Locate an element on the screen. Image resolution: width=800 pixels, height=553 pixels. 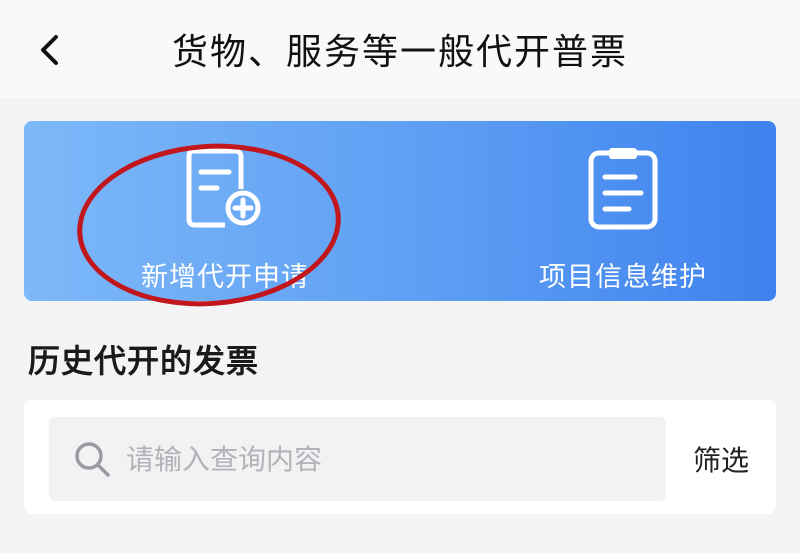
chevron-left-icon is located at coordinates (49, 50).